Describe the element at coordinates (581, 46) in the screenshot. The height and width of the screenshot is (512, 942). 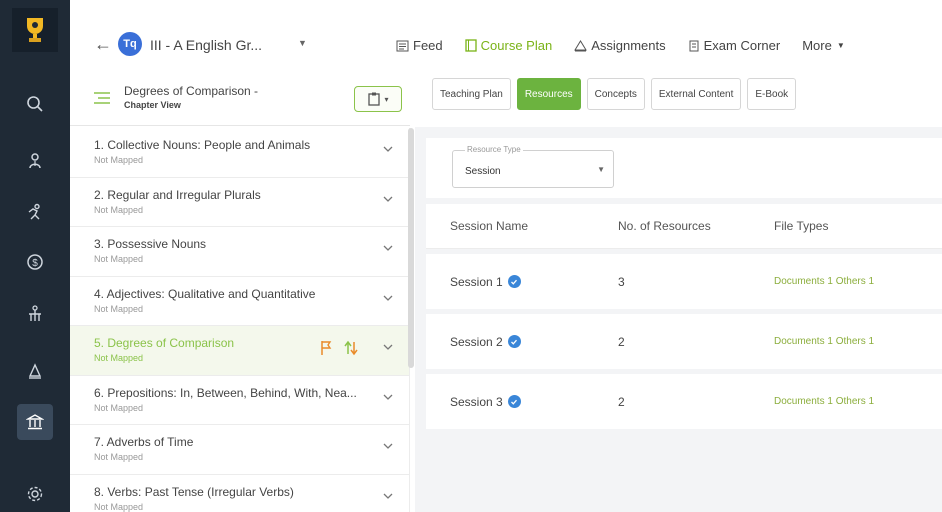
I see `assignments-icon` at that location.